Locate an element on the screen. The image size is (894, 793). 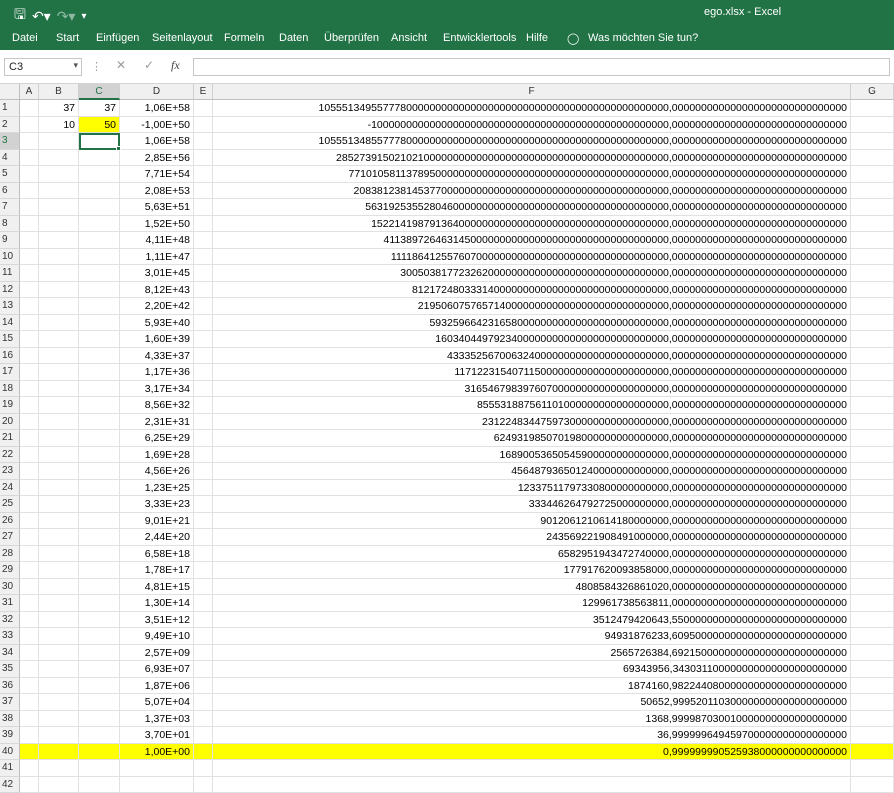
cell-e41 is located at coordinates (203, 768).